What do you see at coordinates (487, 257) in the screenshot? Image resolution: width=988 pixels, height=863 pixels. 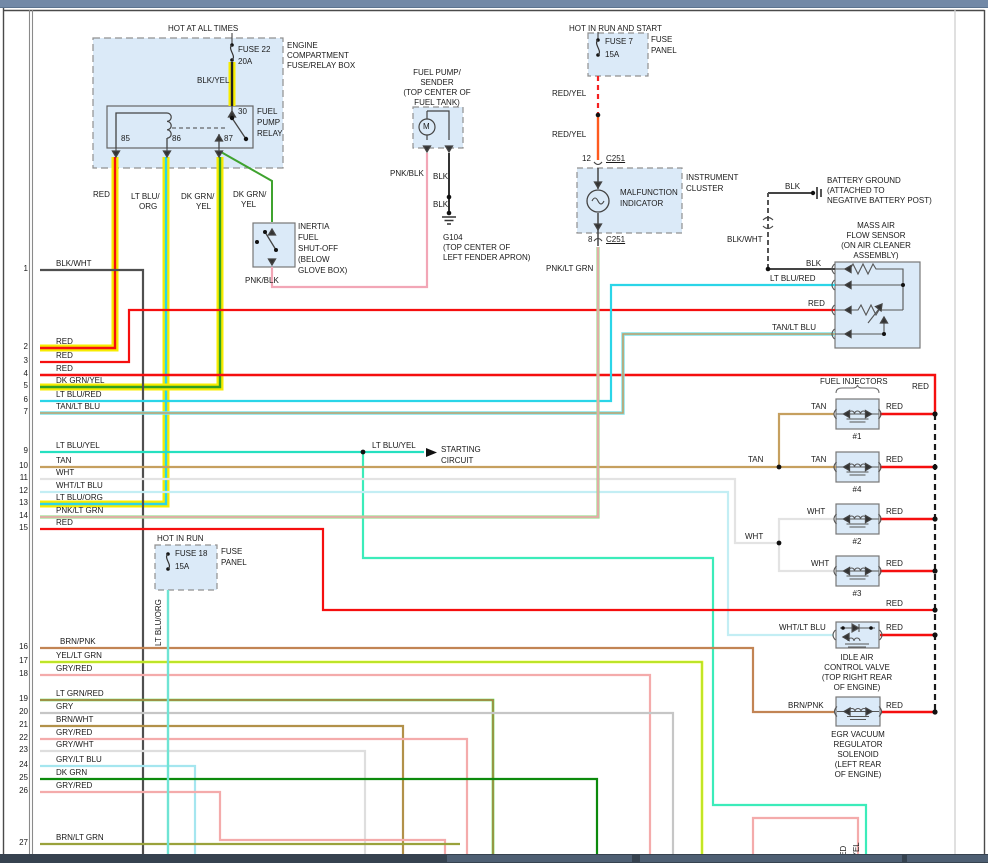 I see `g104-label: LEFT FENDER APRON)` at bounding box center [487, 257].